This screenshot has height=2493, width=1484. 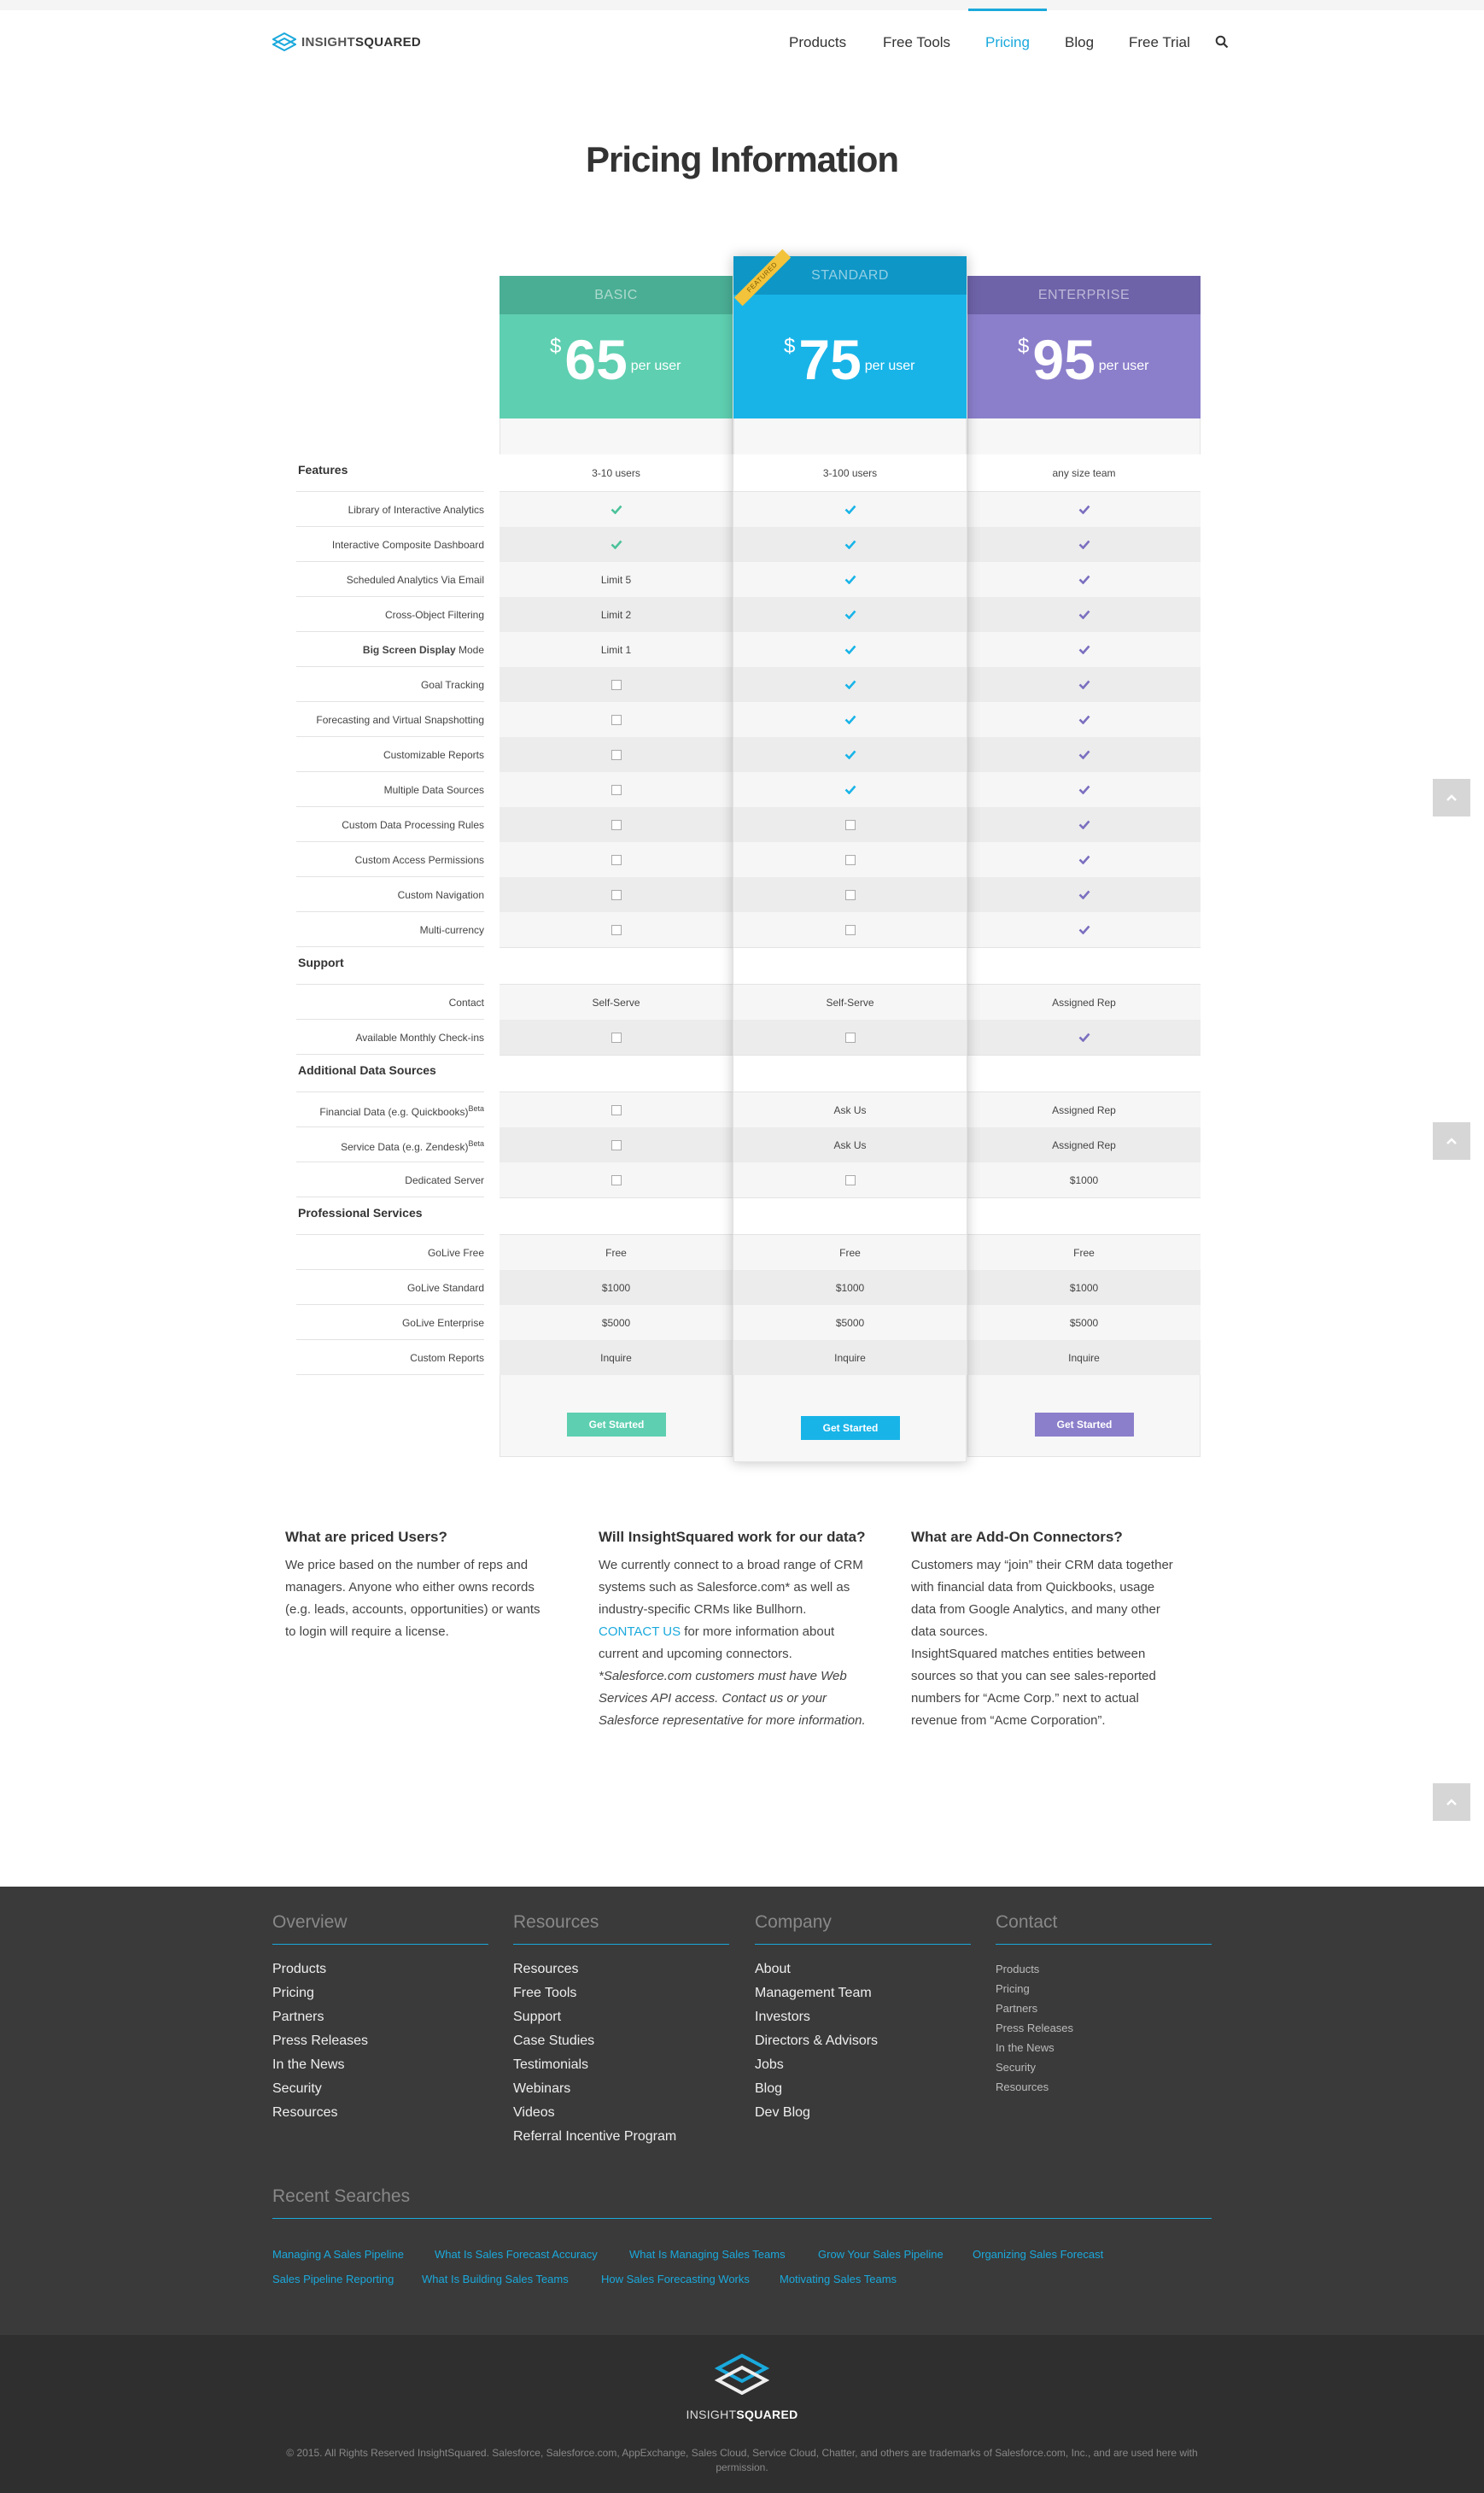 I want to click on plan-price: $75 per user, so click(x=849, y=359).